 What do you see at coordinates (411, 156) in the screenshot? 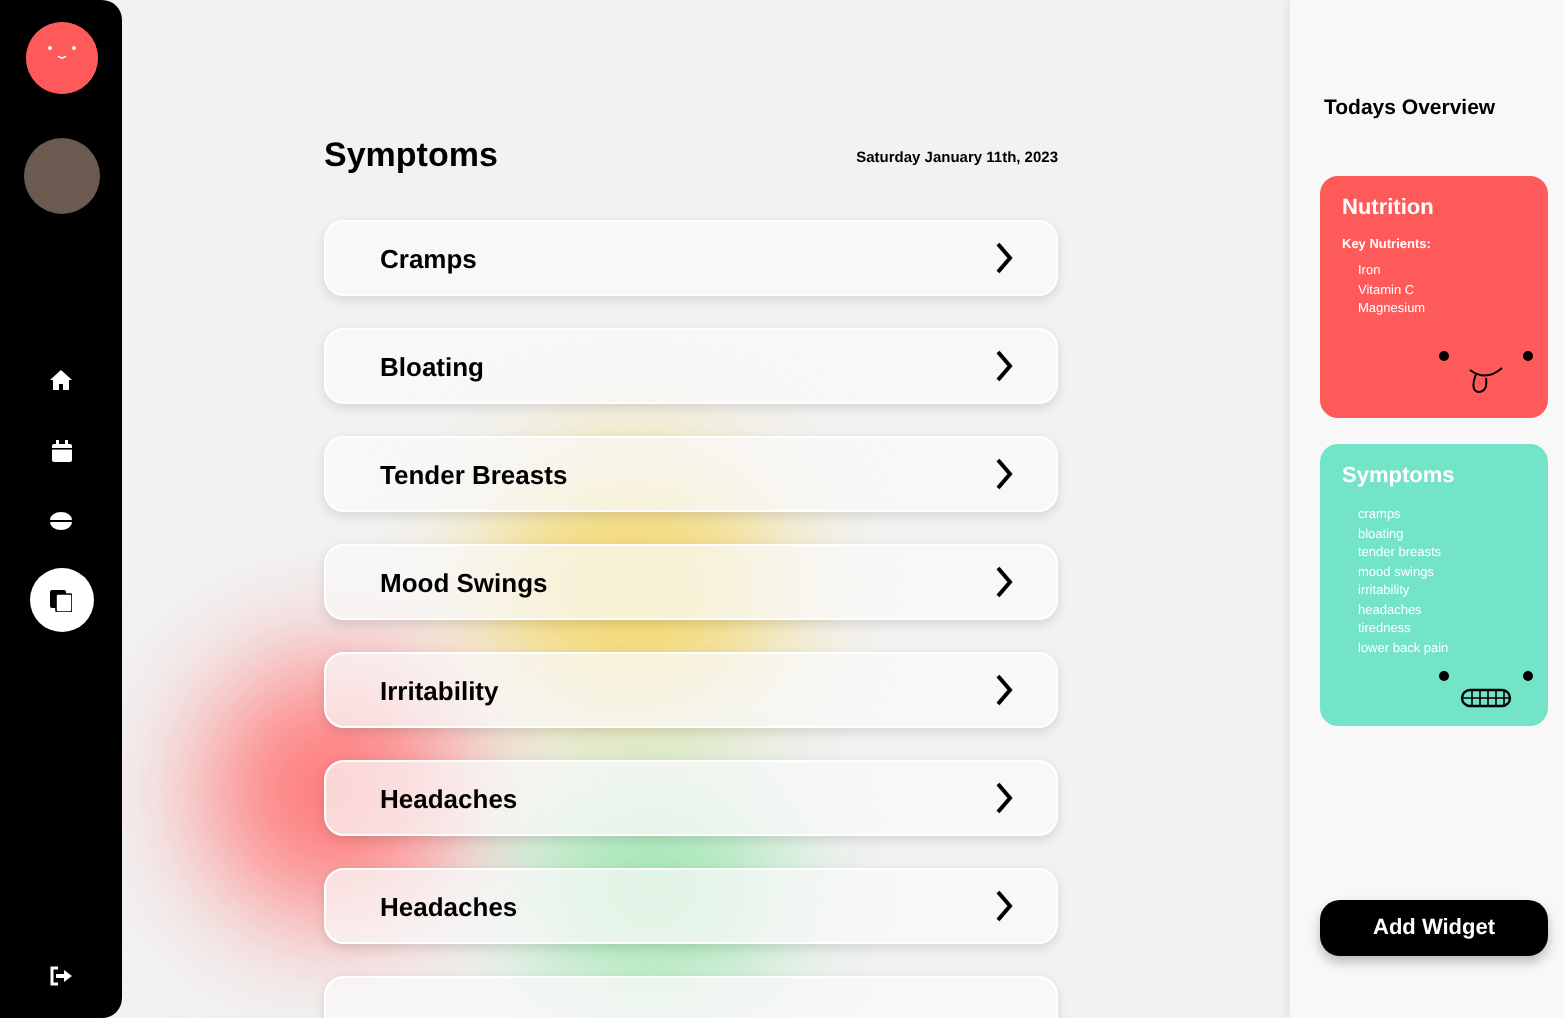
I see `page-title: Symptoms` at bounding box center [411, 156].